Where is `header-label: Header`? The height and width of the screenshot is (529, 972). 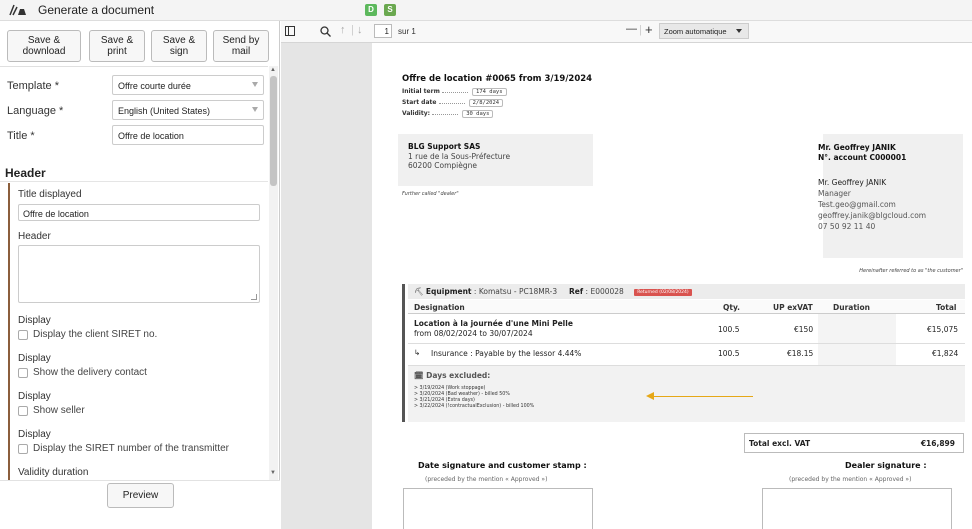
header-label: Header is located at coordinates (34, 236).